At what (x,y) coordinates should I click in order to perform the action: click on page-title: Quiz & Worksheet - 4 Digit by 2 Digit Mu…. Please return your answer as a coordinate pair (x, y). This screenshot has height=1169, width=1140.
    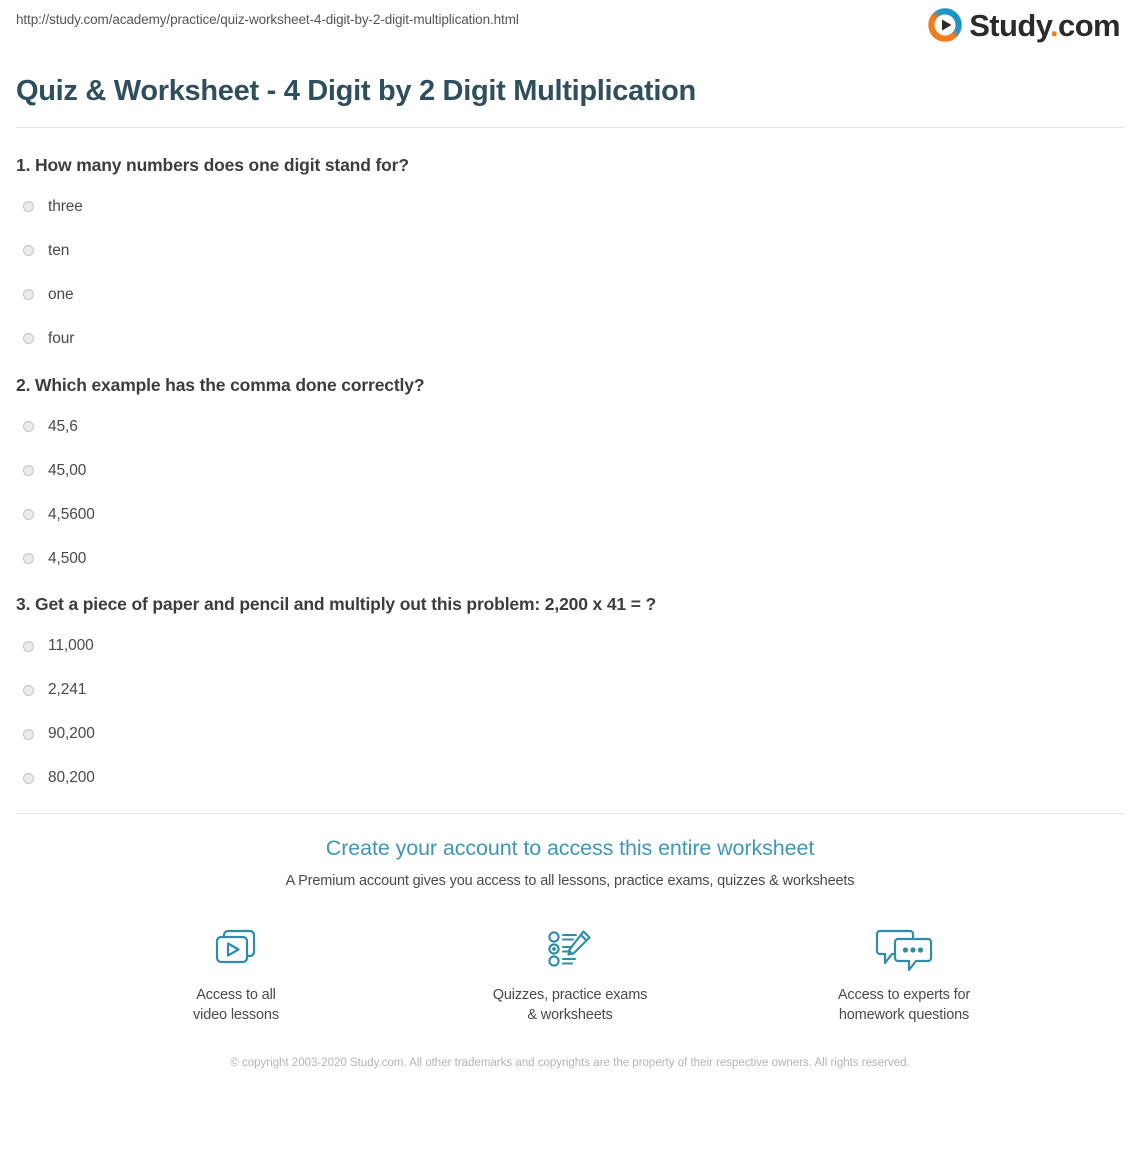
    Looking at the image, I should click on (356, 91).